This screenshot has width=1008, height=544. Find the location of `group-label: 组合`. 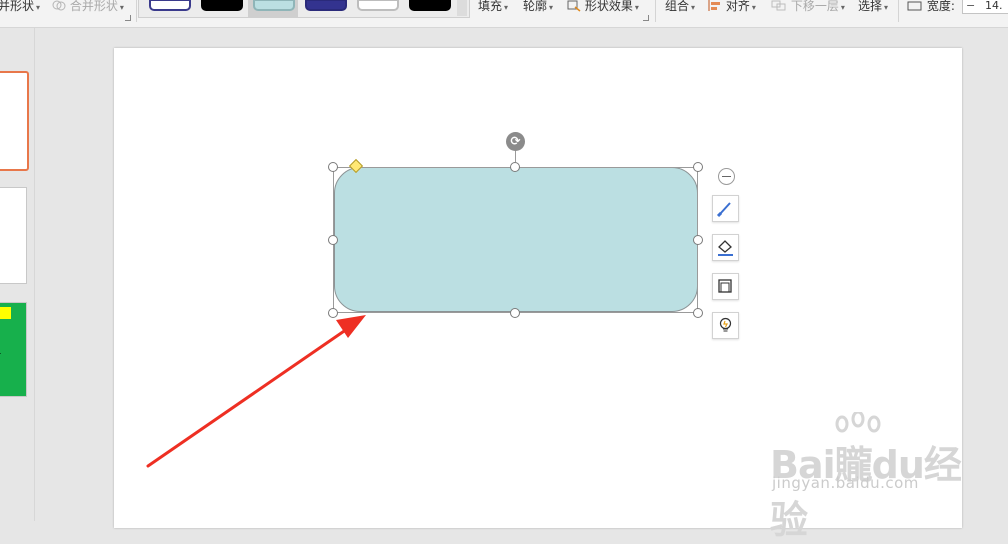

group-label: 组合 is located at coordinates (677, 6).